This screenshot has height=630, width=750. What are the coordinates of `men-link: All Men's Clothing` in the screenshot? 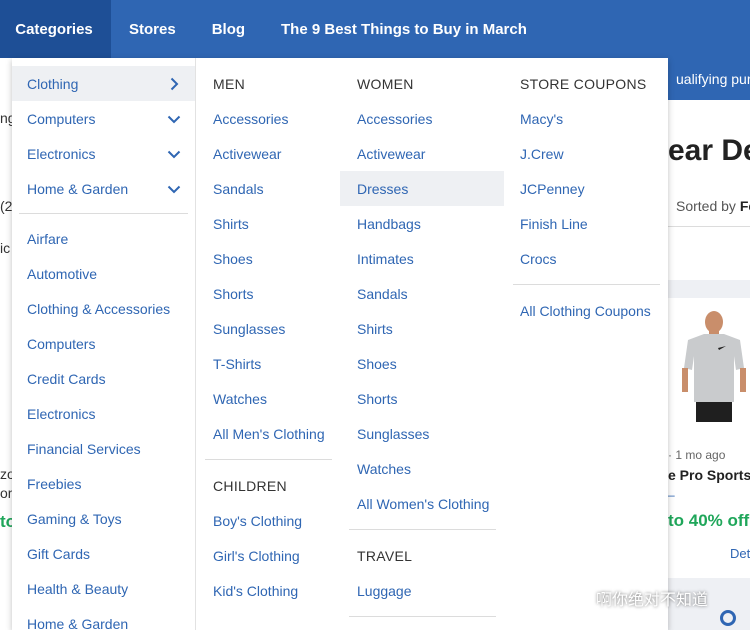 It's located at (268, 433).